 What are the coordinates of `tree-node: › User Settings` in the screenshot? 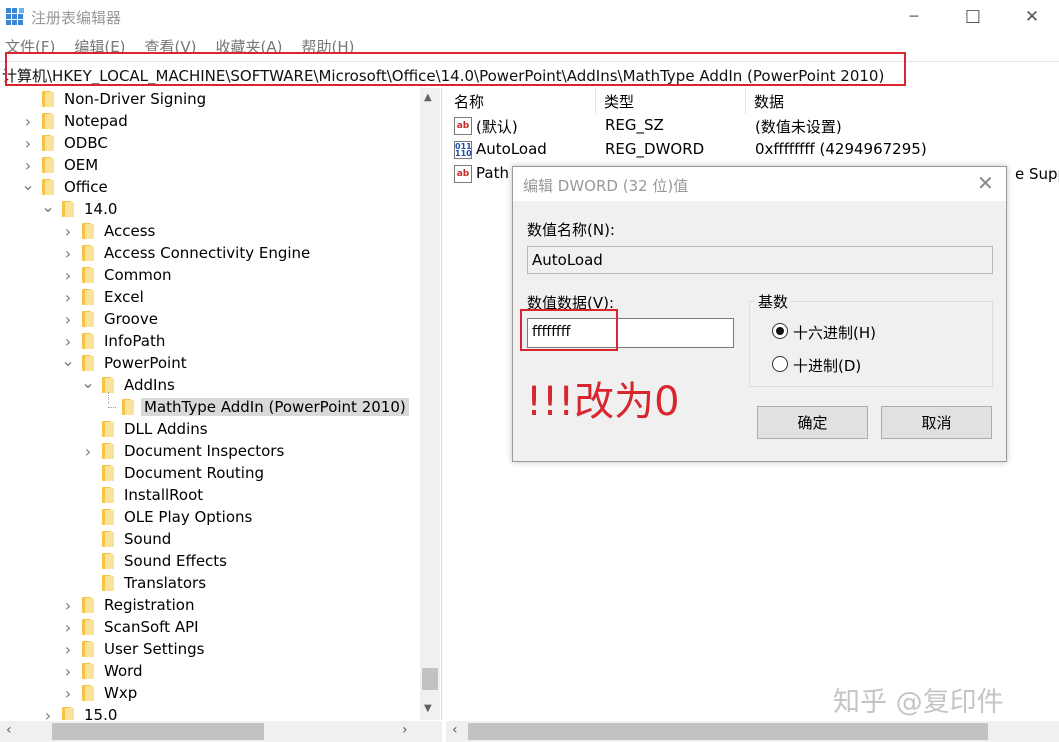 It's located at (133, 649).